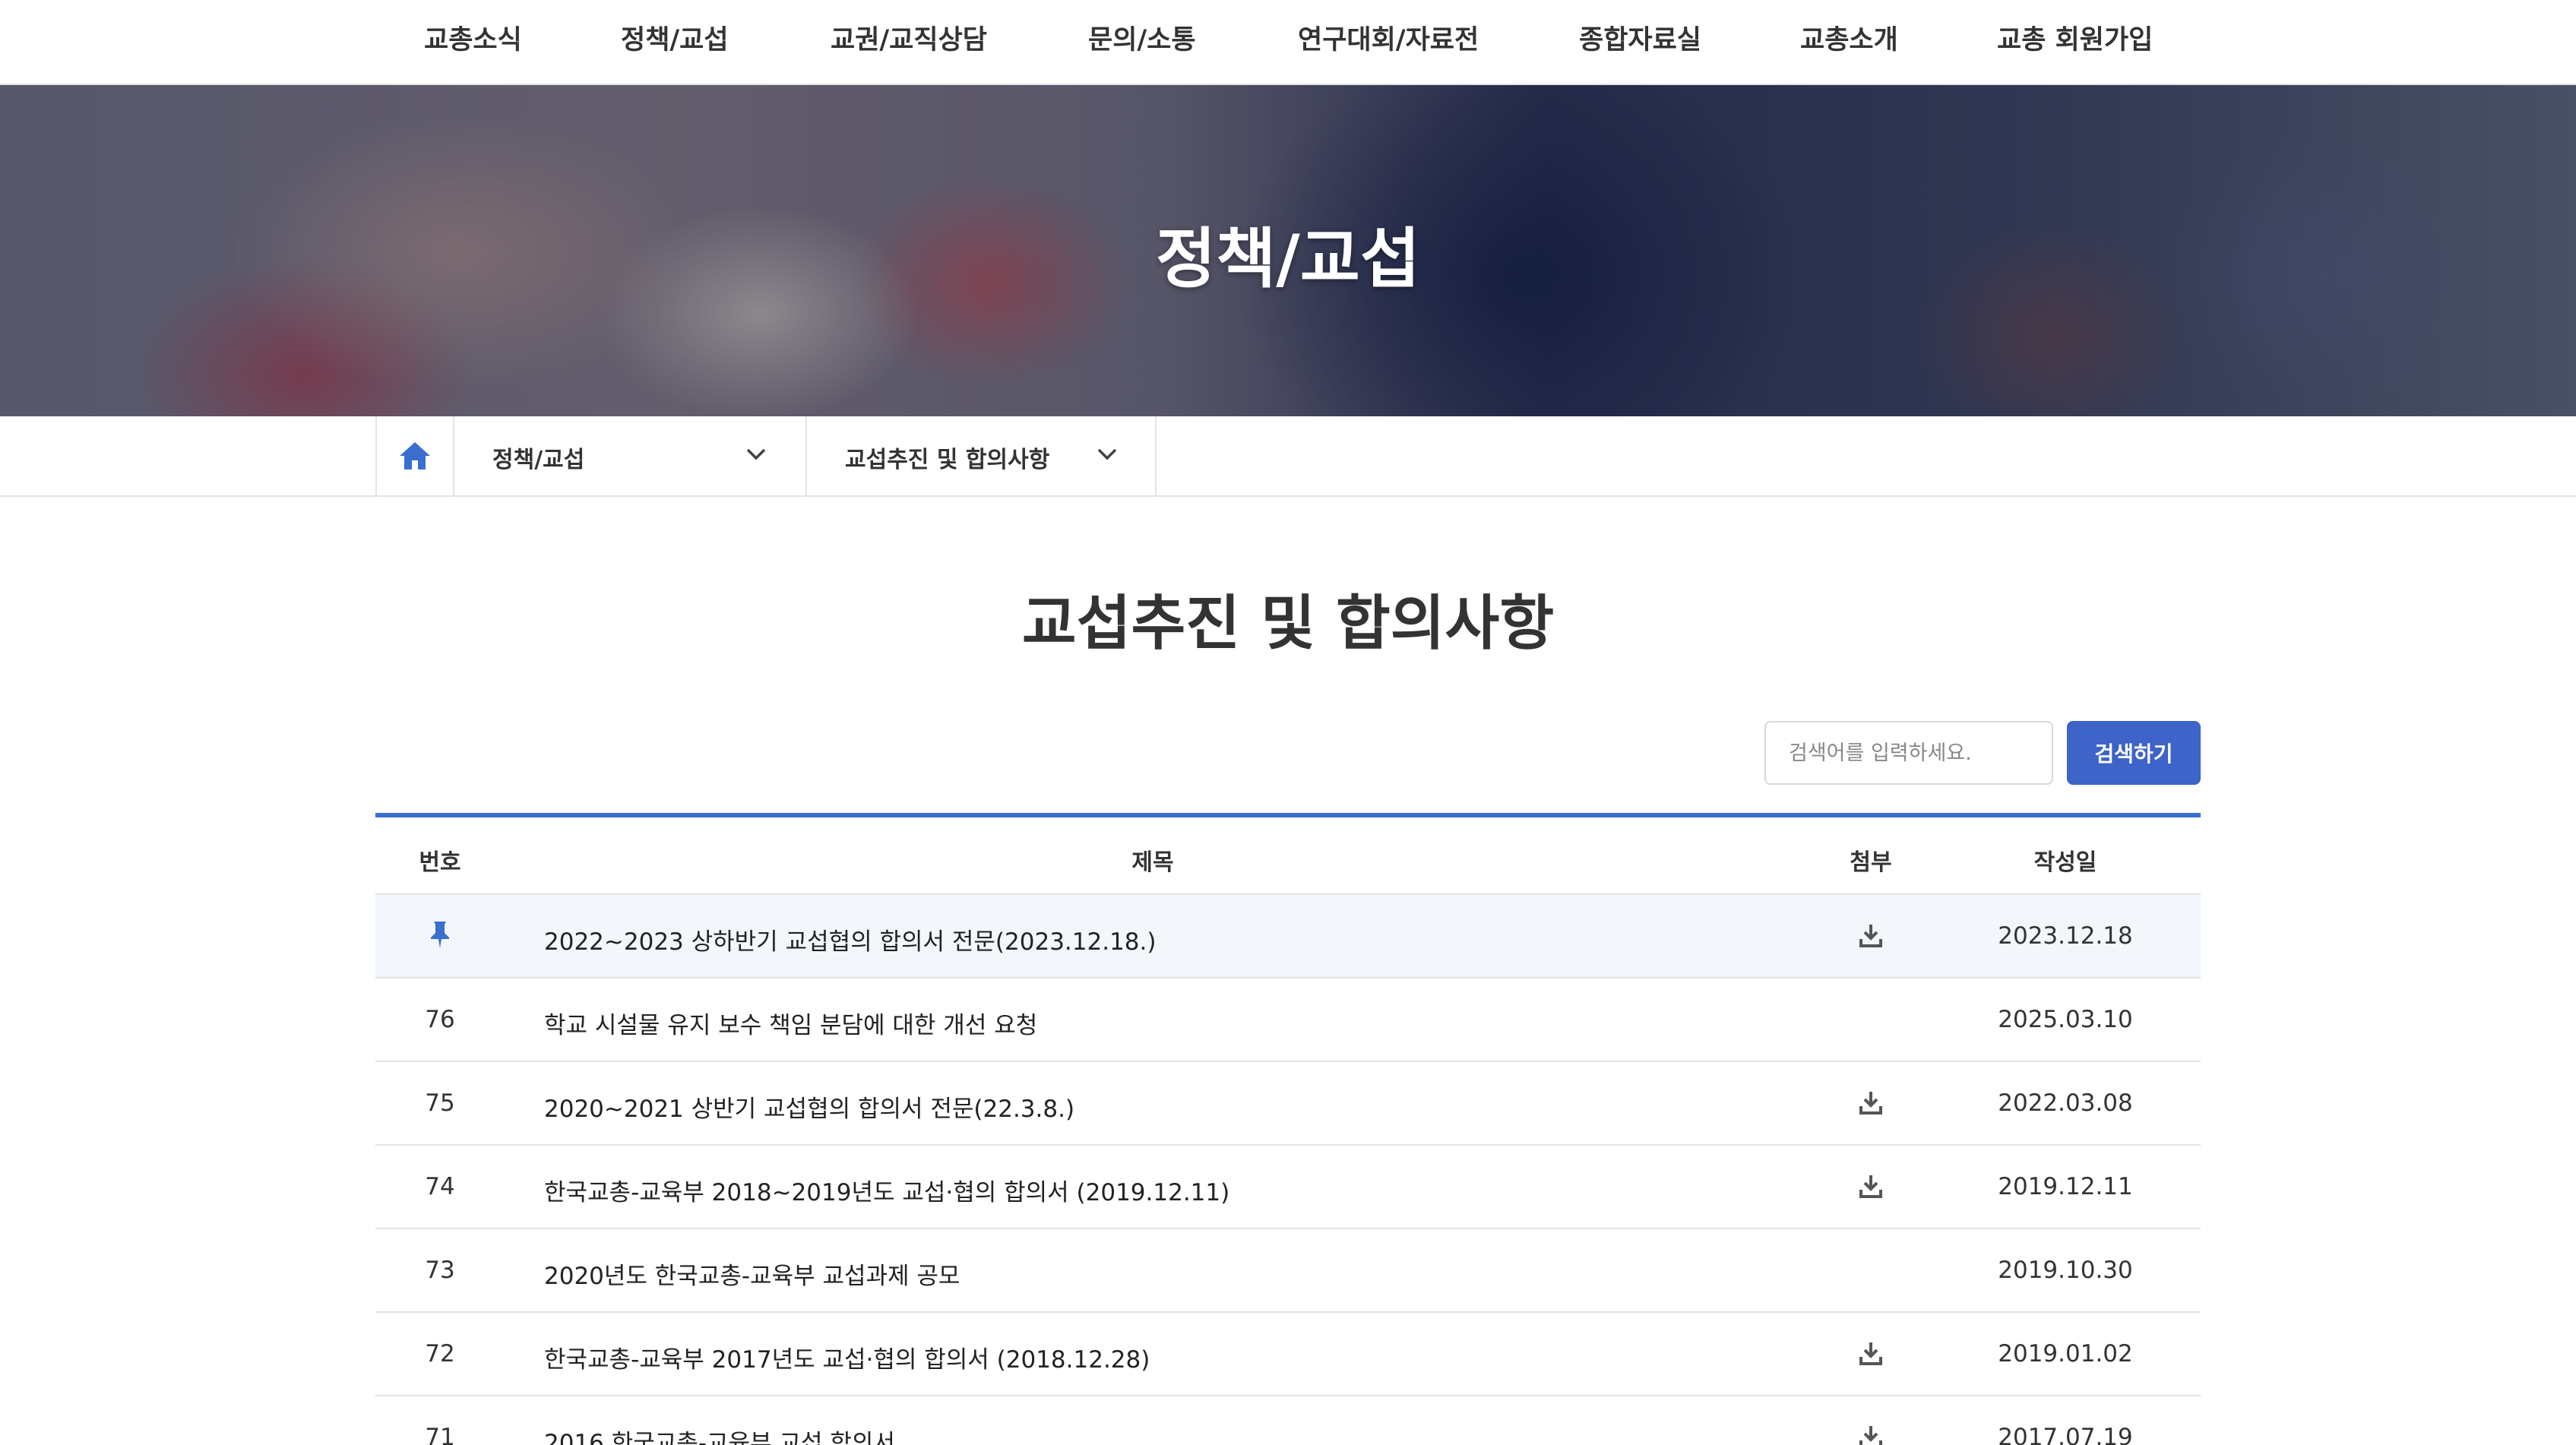  I want to click on row-number: 73, so click(440, 1270).